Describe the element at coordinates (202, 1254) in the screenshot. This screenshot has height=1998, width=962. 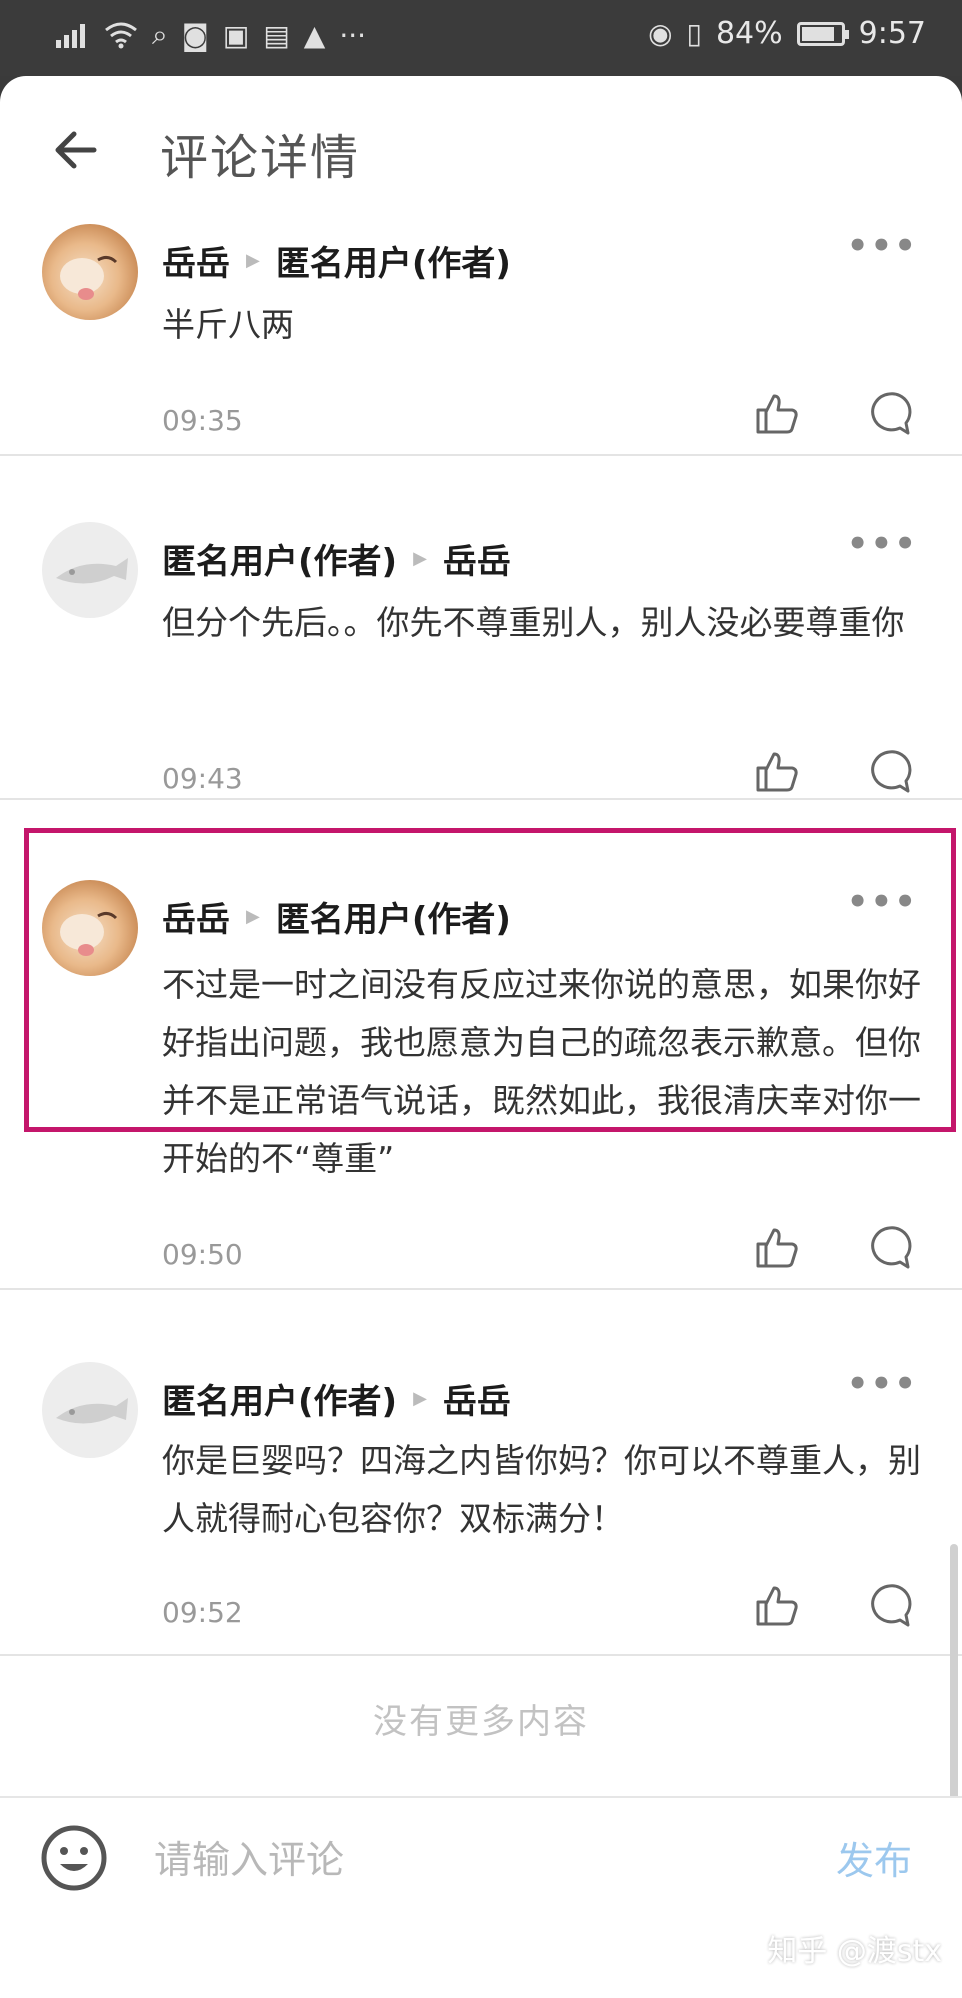
I see `comment-time: 09:50` at that location.